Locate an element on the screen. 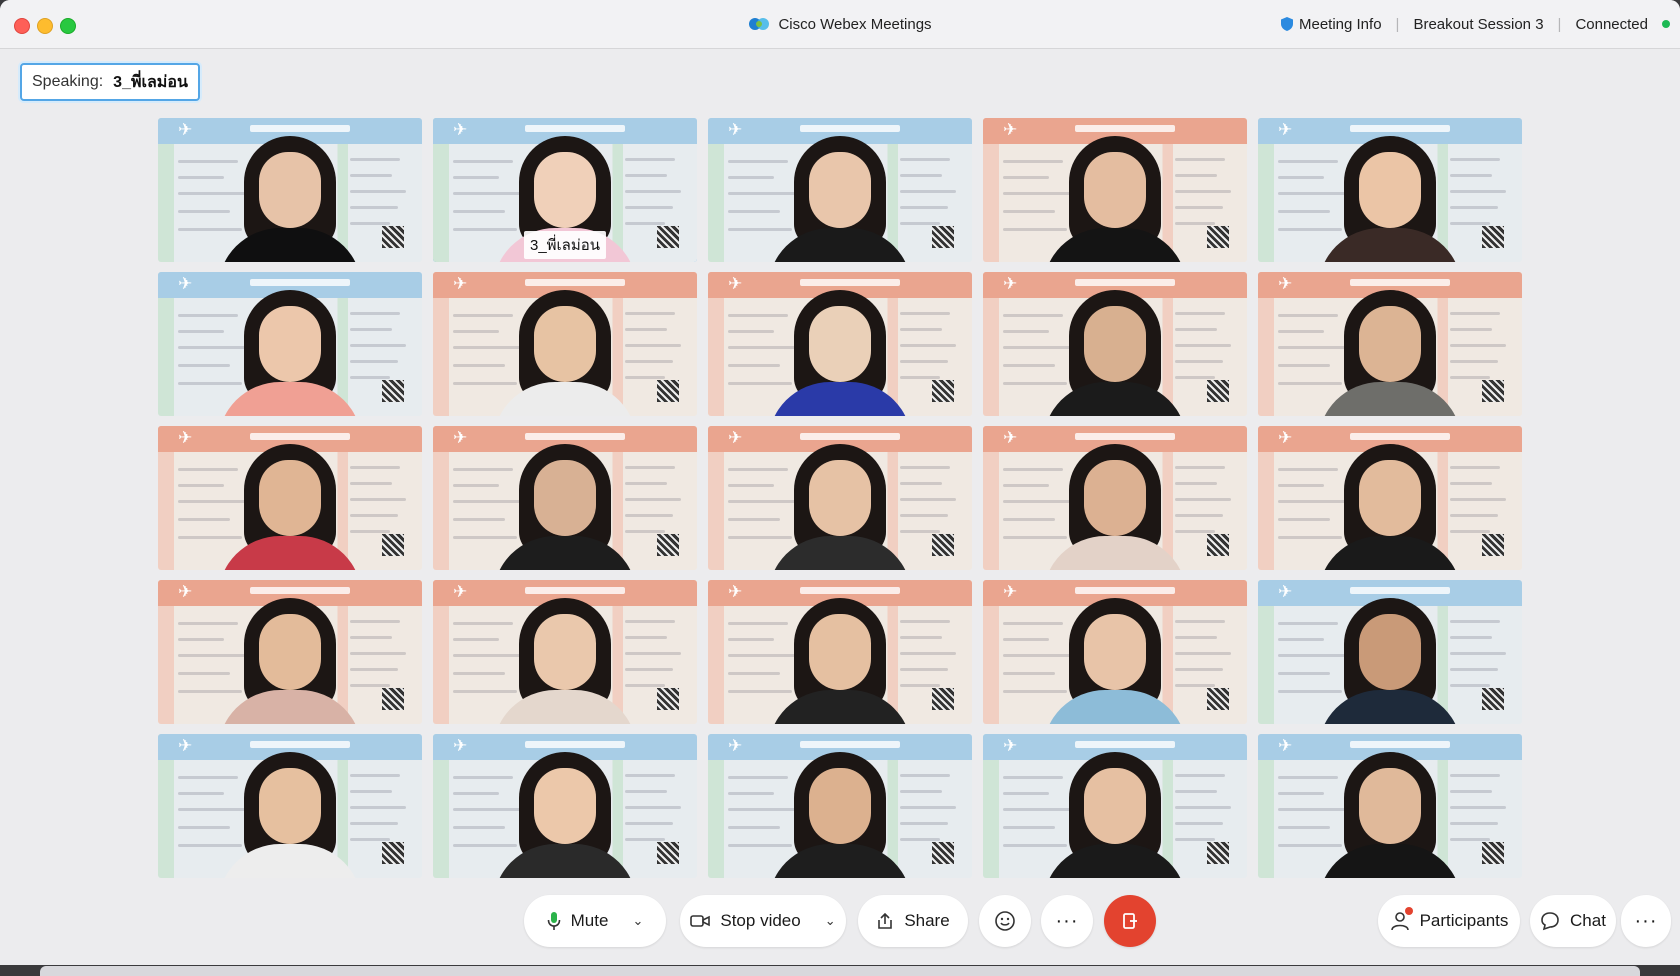  chat-button: Chat is located at coordinates (1573, 921).